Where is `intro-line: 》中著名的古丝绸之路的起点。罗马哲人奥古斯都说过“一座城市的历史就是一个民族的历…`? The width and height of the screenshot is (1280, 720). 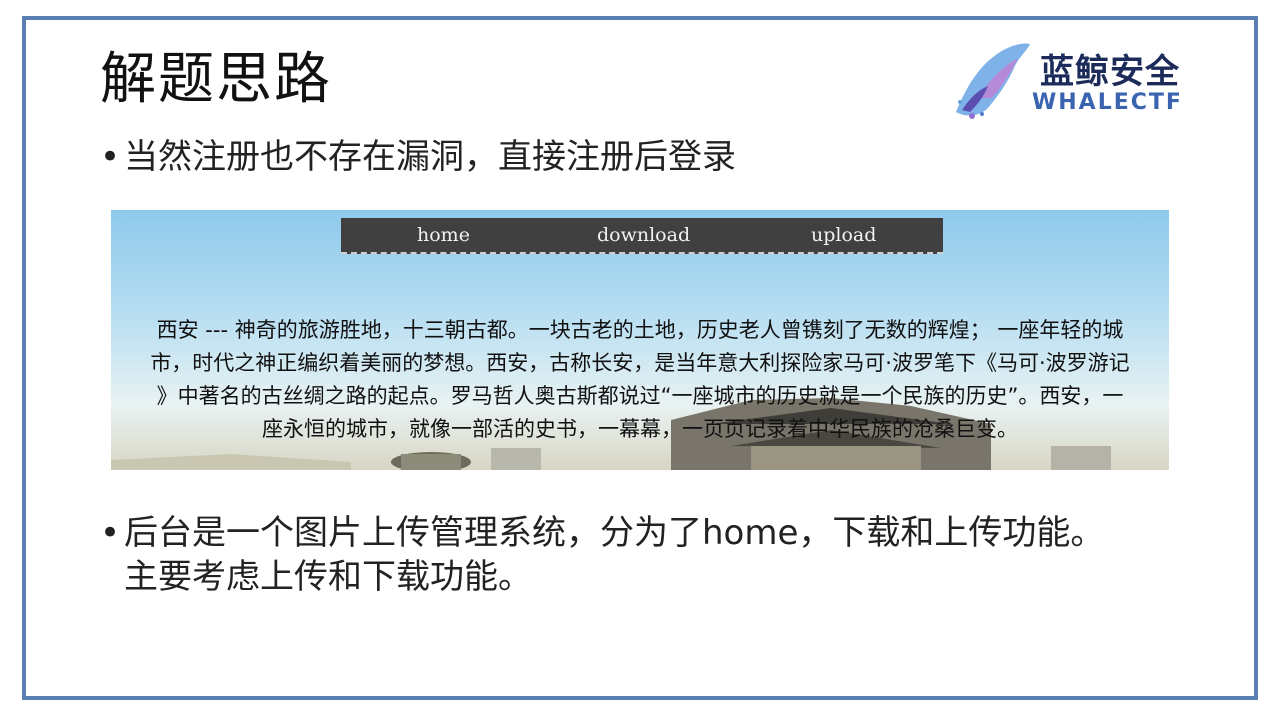
intro-line: 》中著名的古丝绸之路的起点。罗马哲人奥古斯都说过“一座城市的历史就是一个民族的历… is located at coordinates (640, 396).